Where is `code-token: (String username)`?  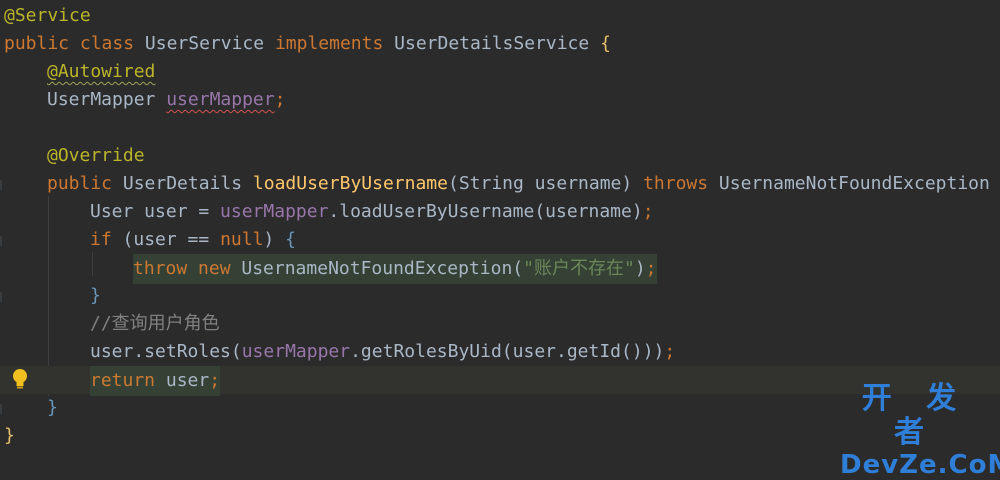
code-token: (String username) is located at coordinates (545, 183).